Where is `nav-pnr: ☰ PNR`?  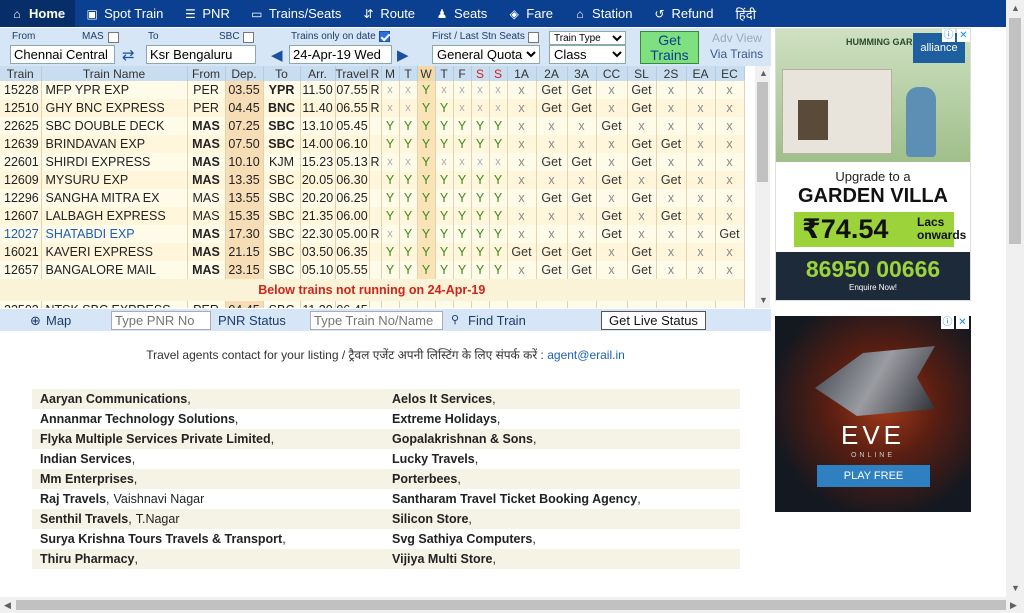
nav-pnr: ☰ PNR is located at coordinates (206, 13).